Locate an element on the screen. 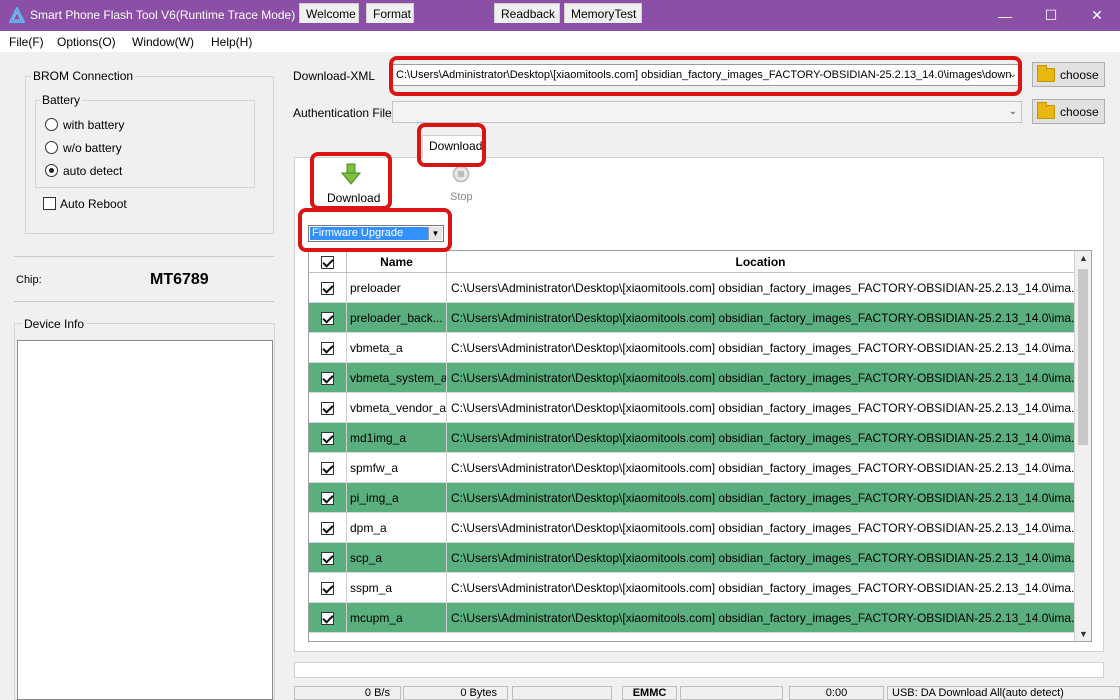 The width and height of the screenshot is (1120, 700). name-column-header: Name is located at coordinates (397, 262).